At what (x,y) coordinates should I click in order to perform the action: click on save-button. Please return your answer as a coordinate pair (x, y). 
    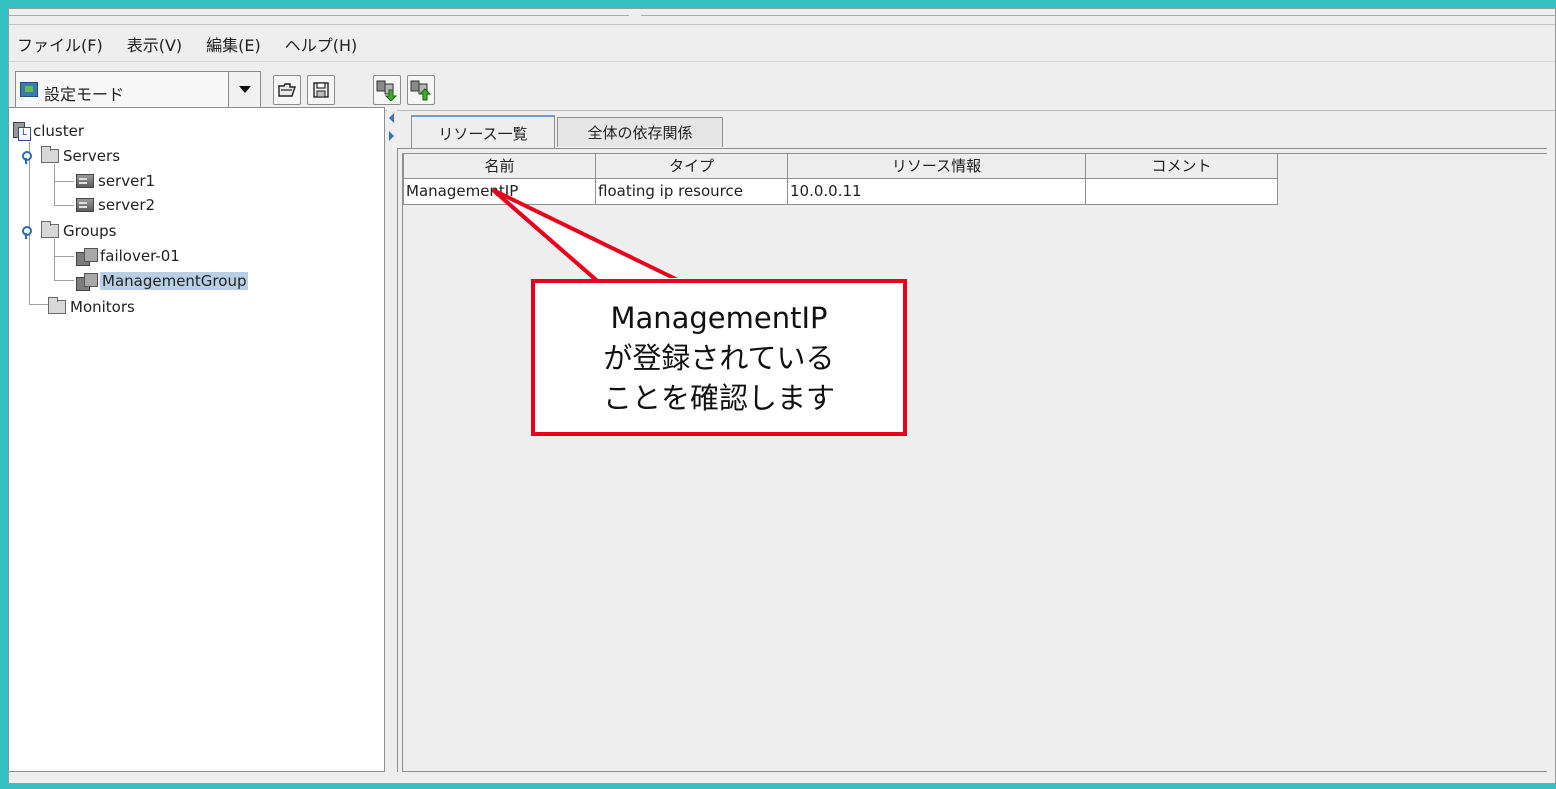
    Looking at the image, I should click on (321, 90).